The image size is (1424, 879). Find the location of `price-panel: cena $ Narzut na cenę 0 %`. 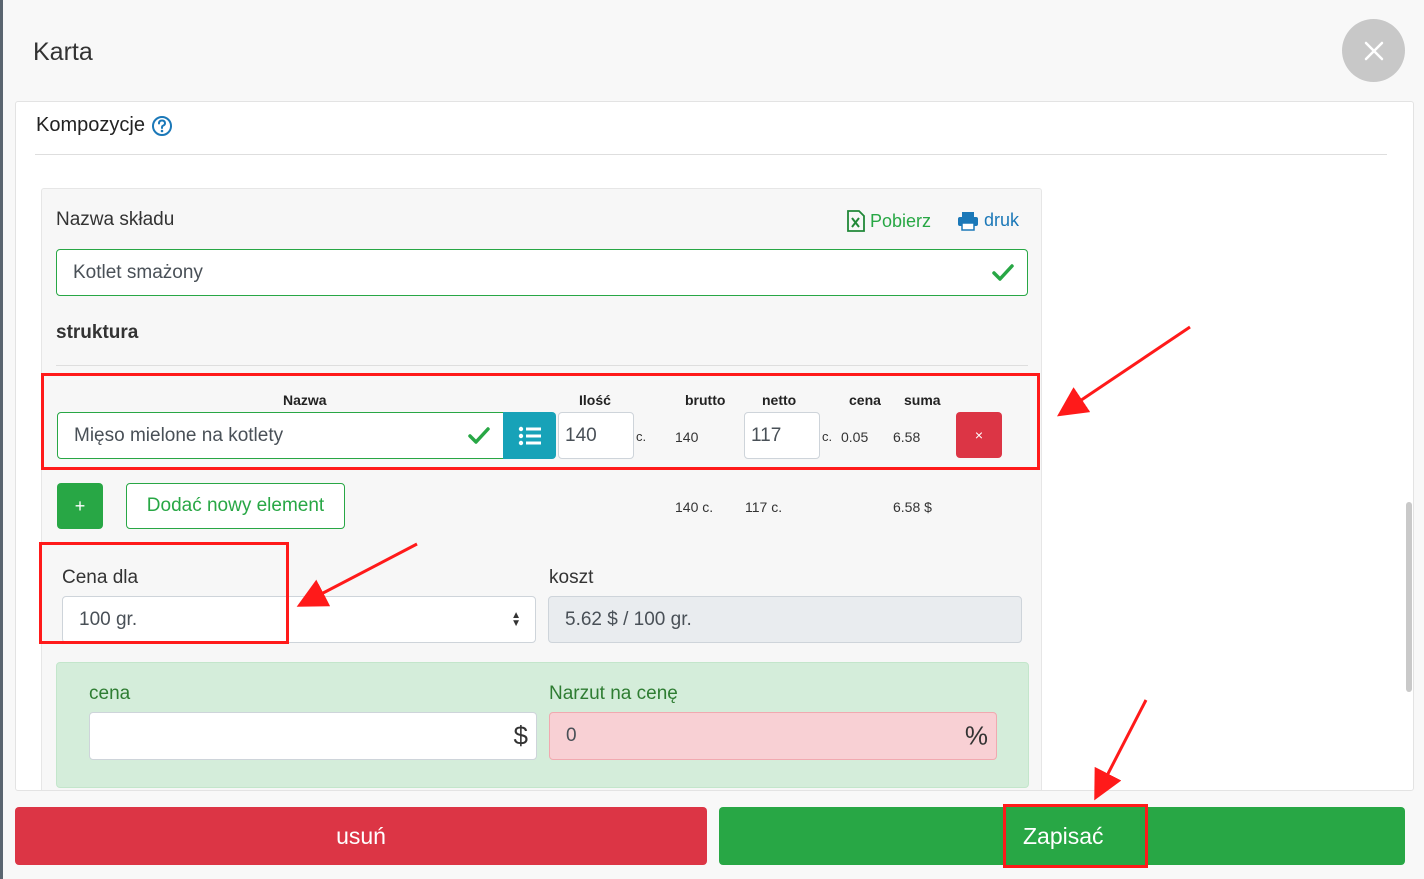

price-panel: cena $ Narzut na cenę 0 % is located at coordinates (542, 725).